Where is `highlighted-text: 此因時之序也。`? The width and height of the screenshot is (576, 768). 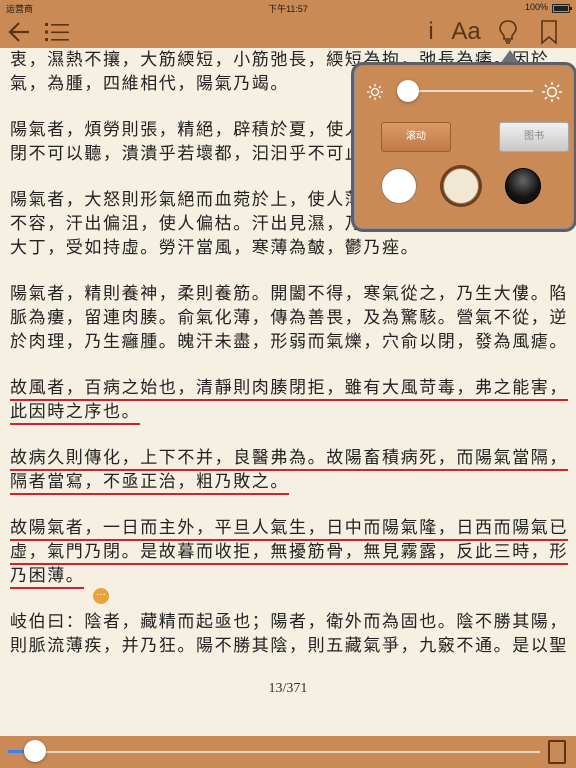
highlighted-text: 此因時之序也。 is located at coordinates (75, 413).